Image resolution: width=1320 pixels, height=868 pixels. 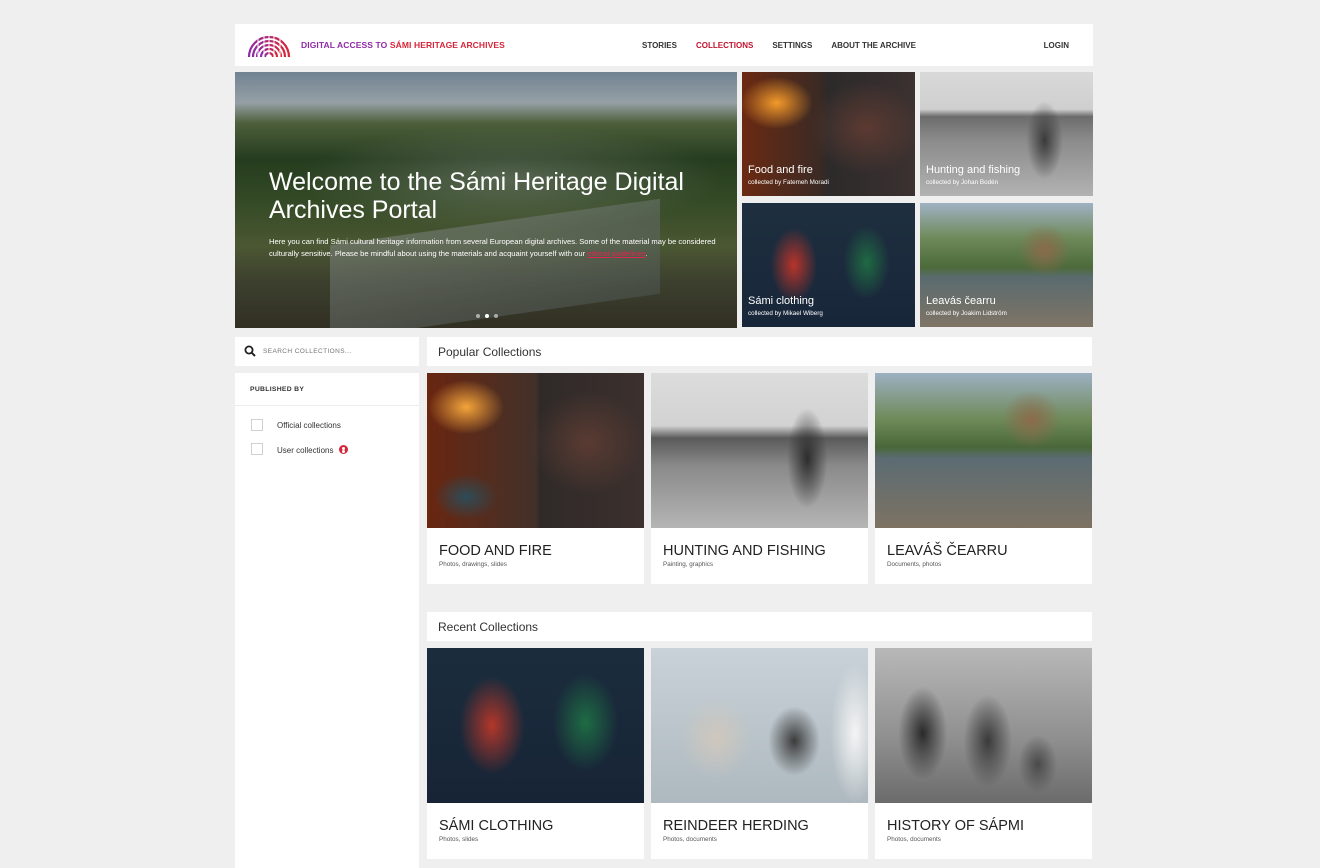 I want to click on collection-title: FOOD AND FIRE, so click(x=495, y=551).